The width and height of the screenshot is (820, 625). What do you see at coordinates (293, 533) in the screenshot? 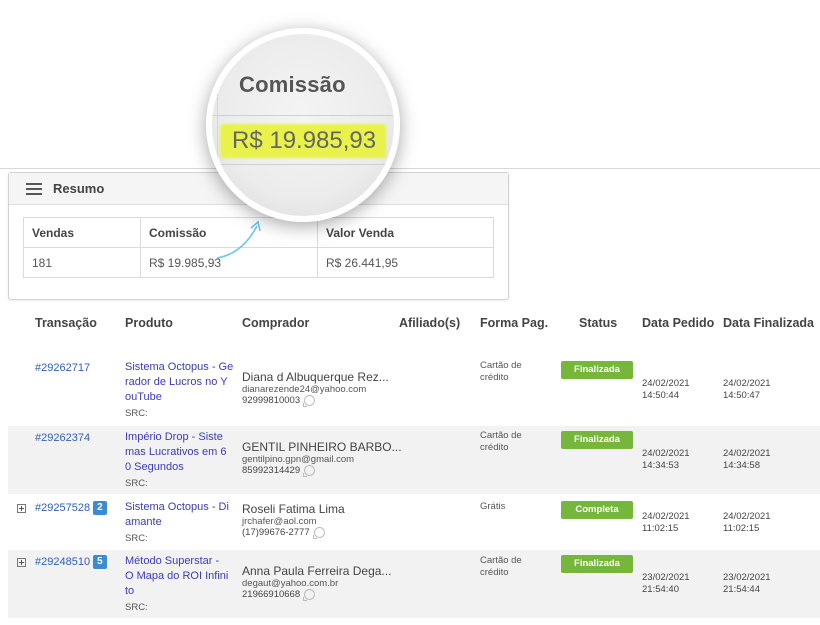
I see `buyer-phone: (17)99676-2777` at bounding box center [293, 533].